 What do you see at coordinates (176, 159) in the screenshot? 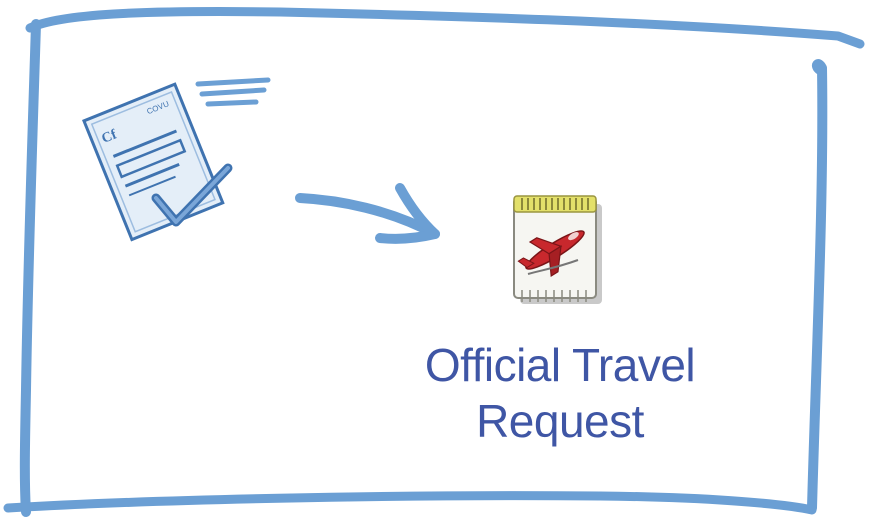
I see `document-check-icon: Cf COVU` at bounding box center [176, 159].